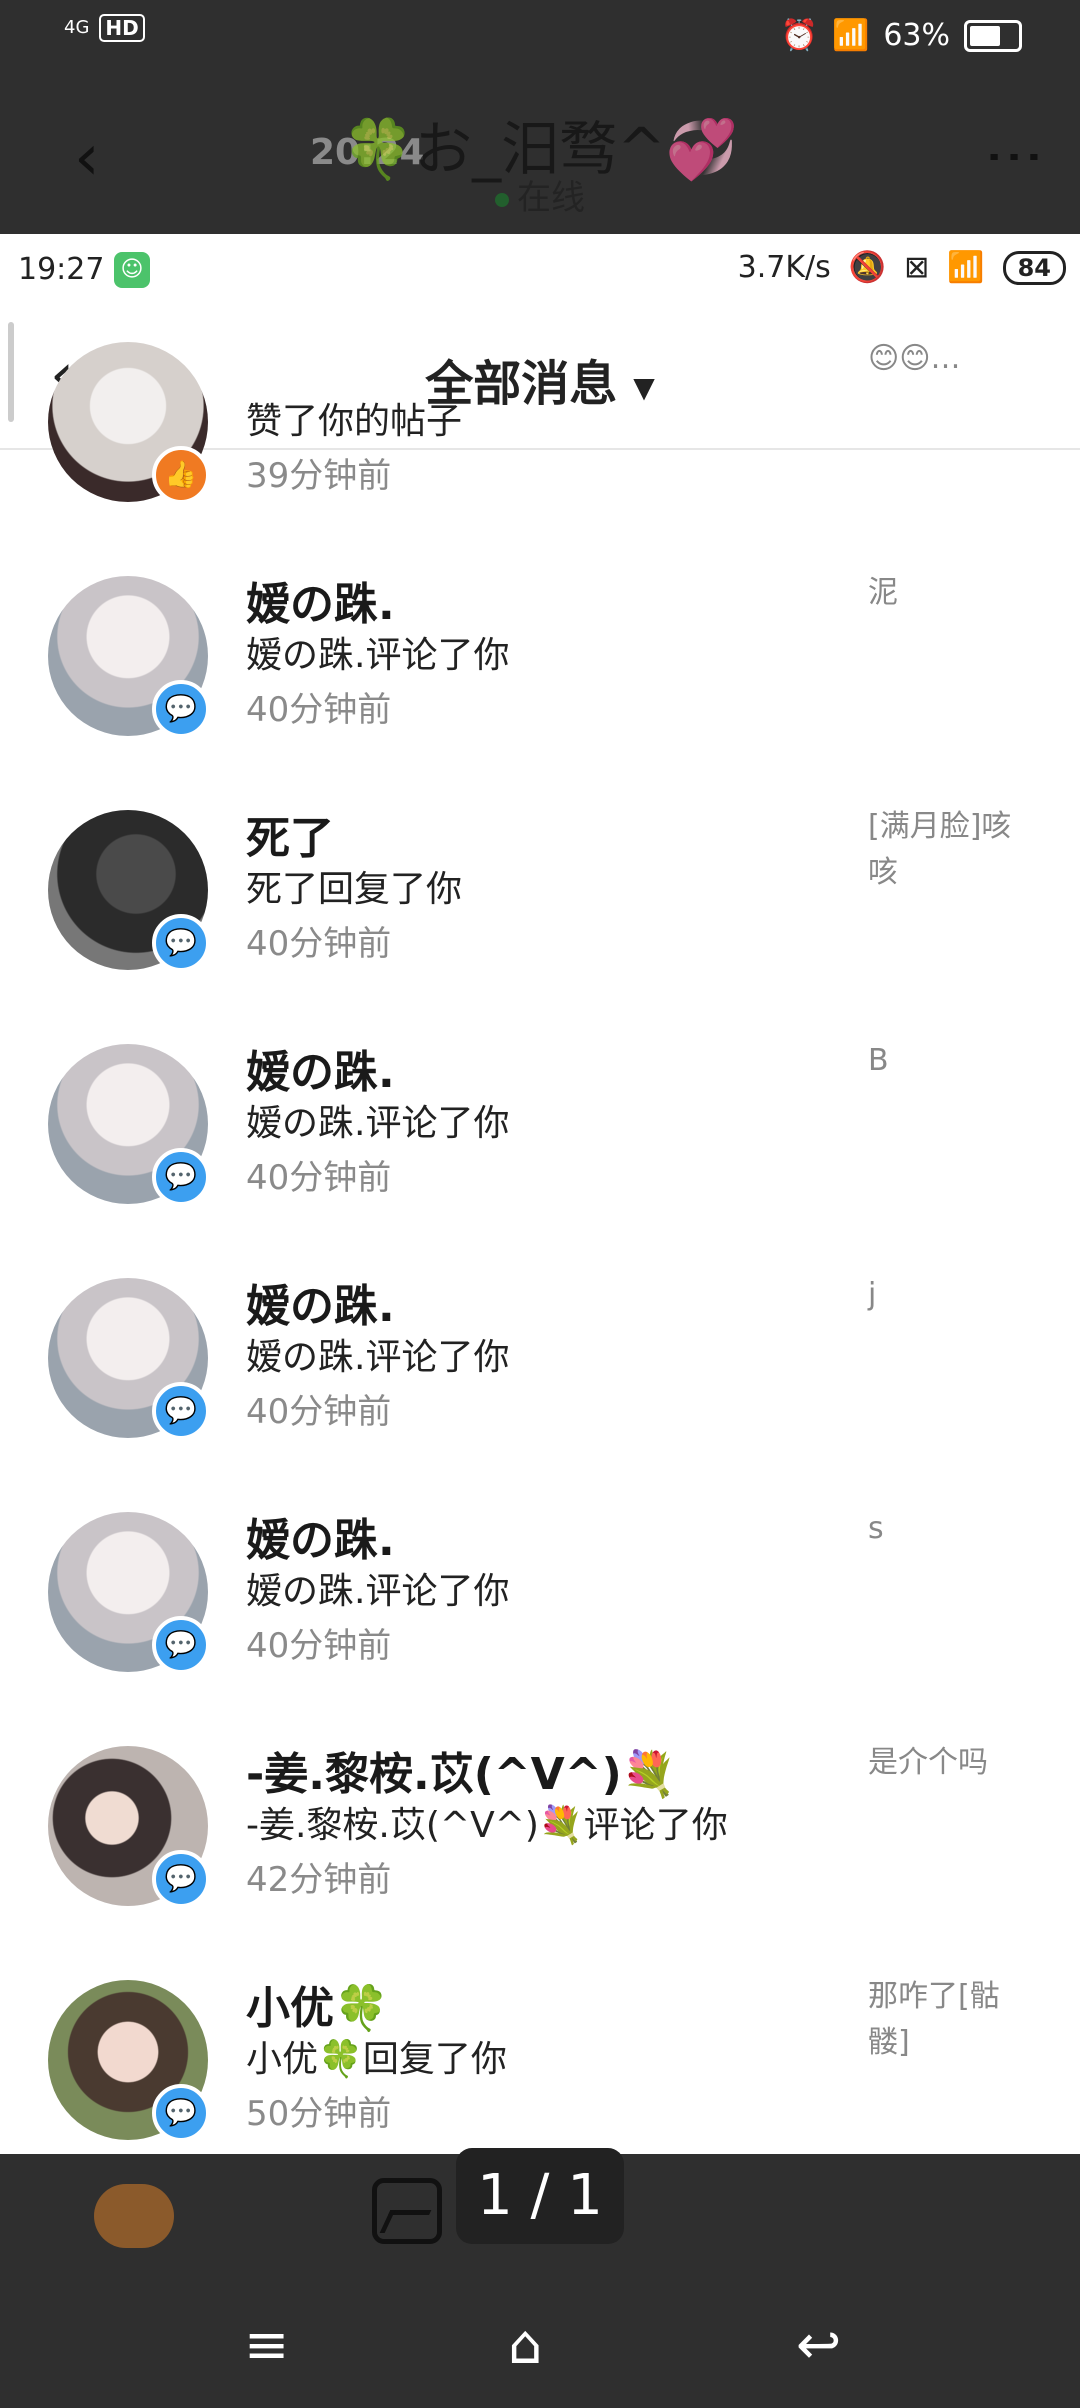 This screenshot has height=2408, width=1080. I want to click on user-name: -姜.黎桉.苡(^V^)💐, so click(461, 1770).